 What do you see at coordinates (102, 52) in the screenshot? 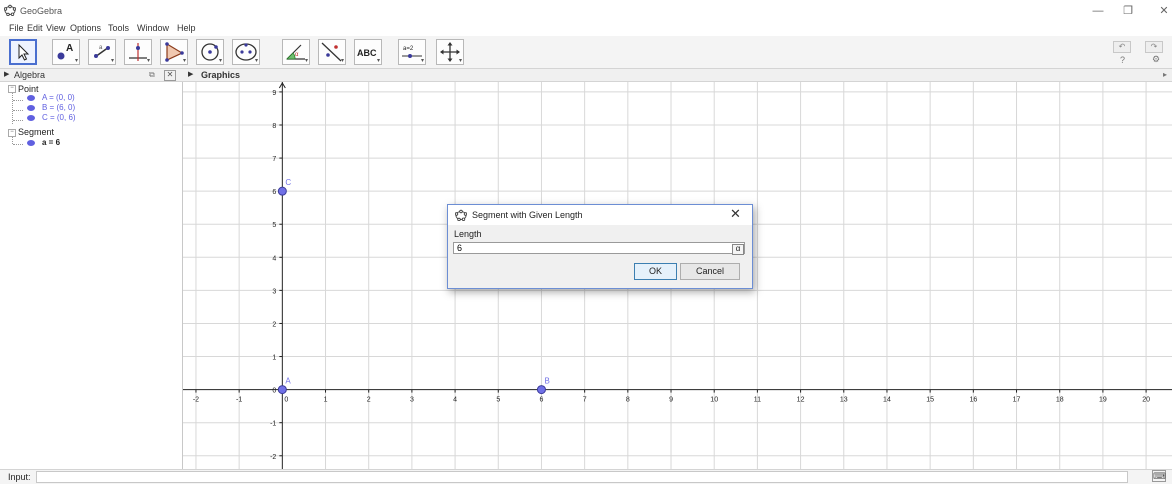
I see `line-tool: a ▾` at bounding box center [102, 52].